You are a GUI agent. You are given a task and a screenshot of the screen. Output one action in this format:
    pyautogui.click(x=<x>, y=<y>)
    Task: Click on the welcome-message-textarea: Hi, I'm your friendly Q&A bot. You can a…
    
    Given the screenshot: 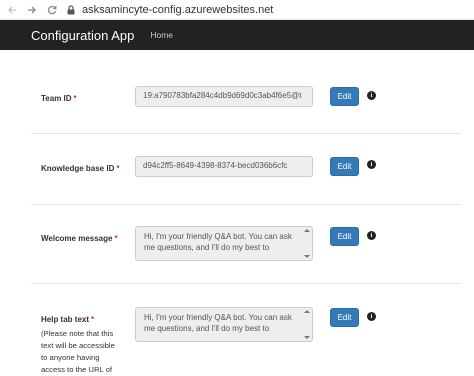 What is the action you would take?
    pyautogui.click(x=224, y=243)
    